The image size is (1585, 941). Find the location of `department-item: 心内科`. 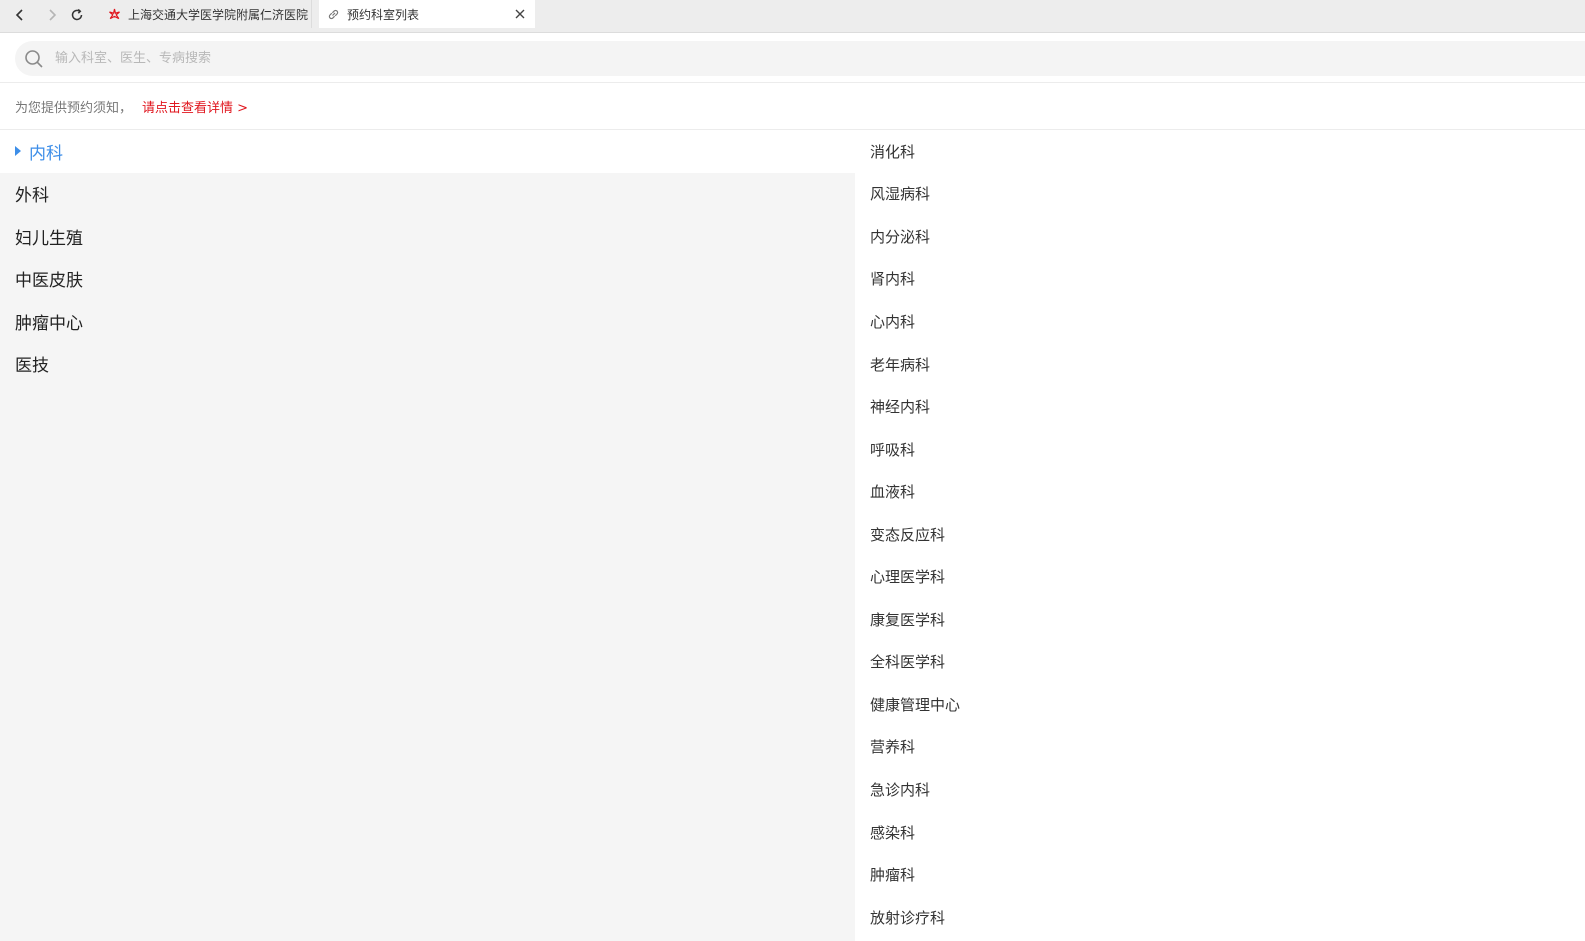

department-item: 心内科 is located at coordinates (1220, 321).